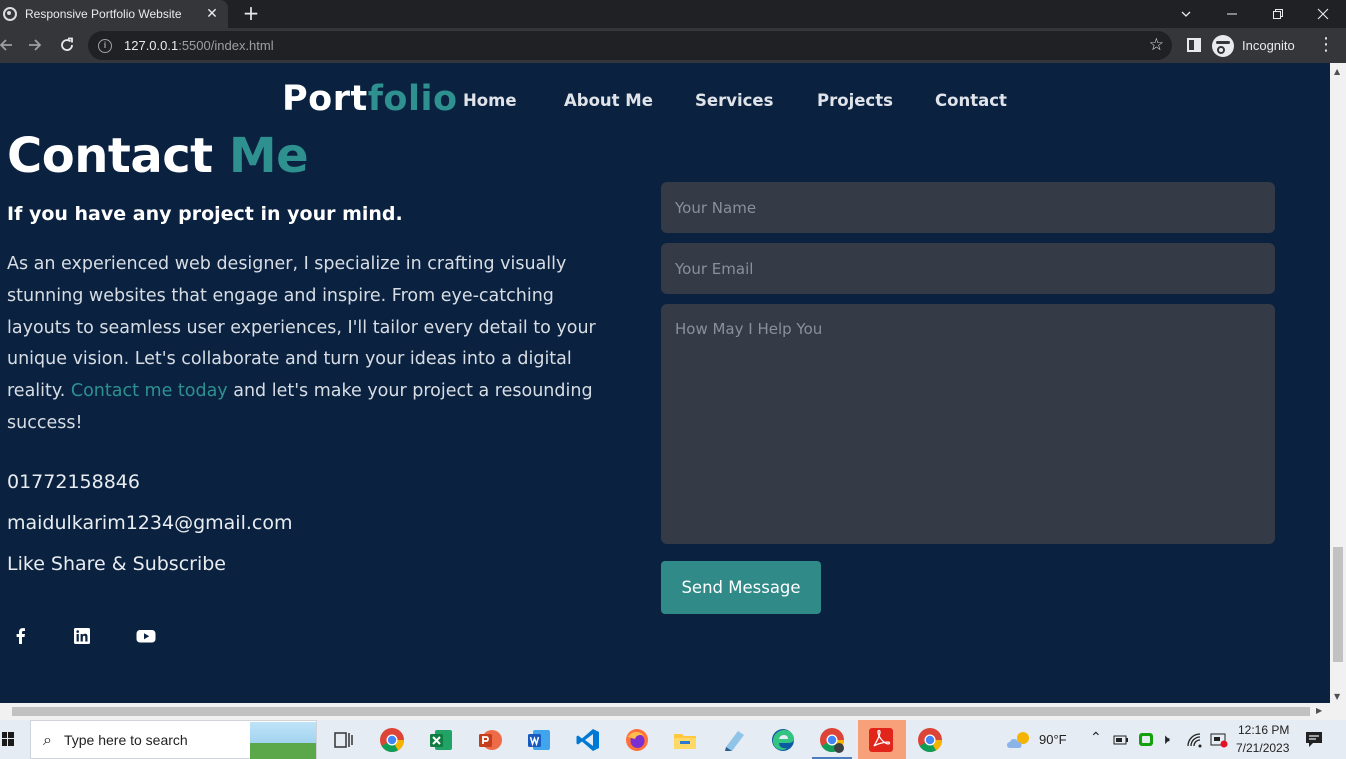 Image resolution: width=1346 pixels, height=759 pixels. I want to click on forward-arrow-icon, so click(35, 45).